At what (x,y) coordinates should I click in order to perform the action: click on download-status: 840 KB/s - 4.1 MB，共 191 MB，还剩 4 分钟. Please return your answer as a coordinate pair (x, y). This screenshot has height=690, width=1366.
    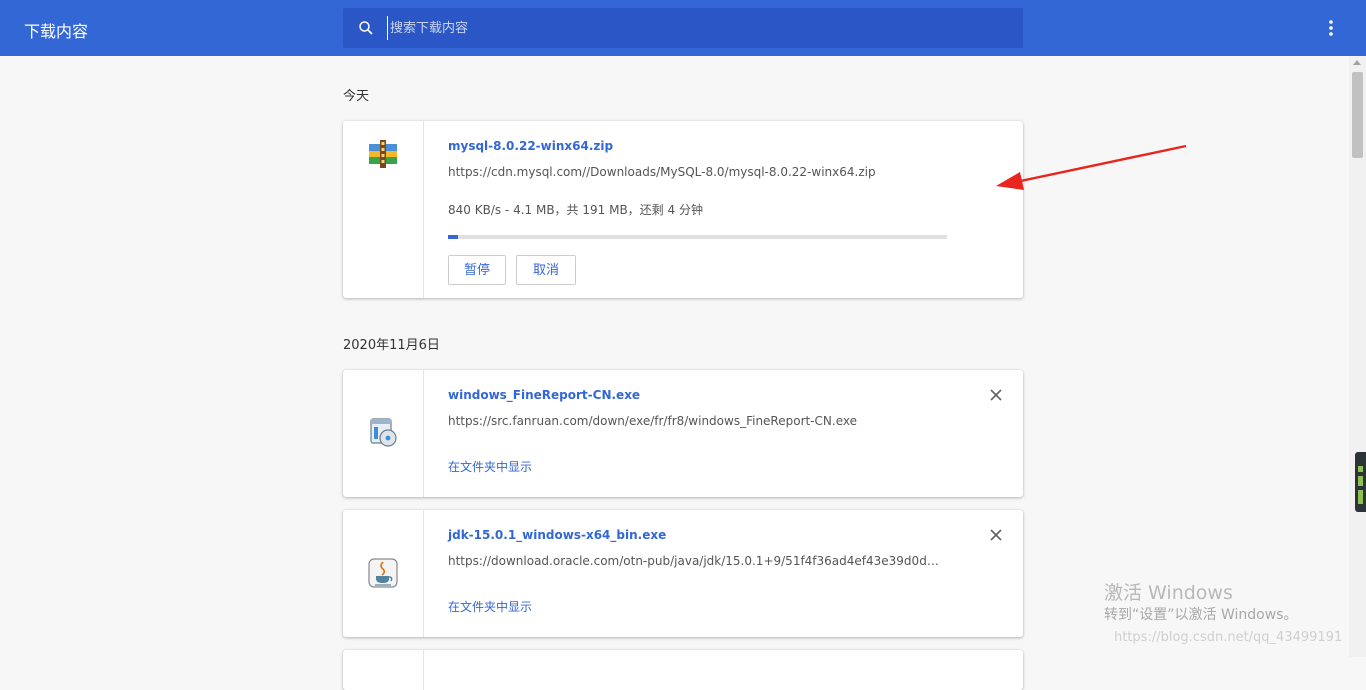
    Looking at the image, I should click on (575, 210).